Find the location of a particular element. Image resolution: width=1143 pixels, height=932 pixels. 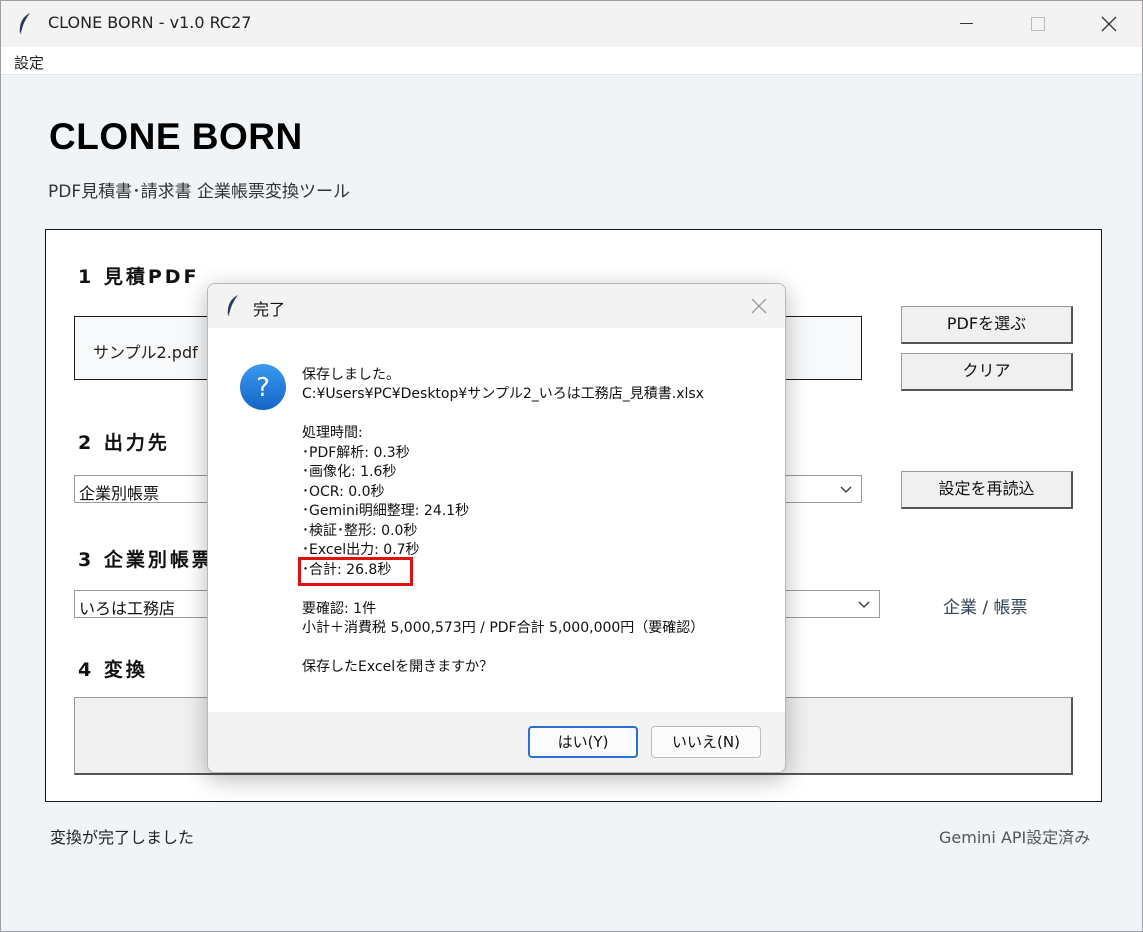

menu-item-settings: 設定 is located at coordinates (29, 62).